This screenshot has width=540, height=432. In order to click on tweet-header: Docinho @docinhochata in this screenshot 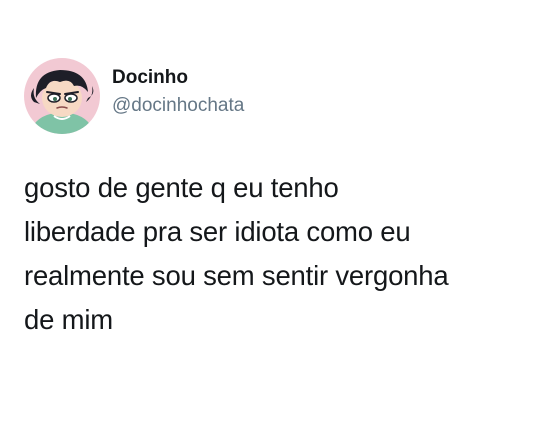, I will do `click(134, 96)`.